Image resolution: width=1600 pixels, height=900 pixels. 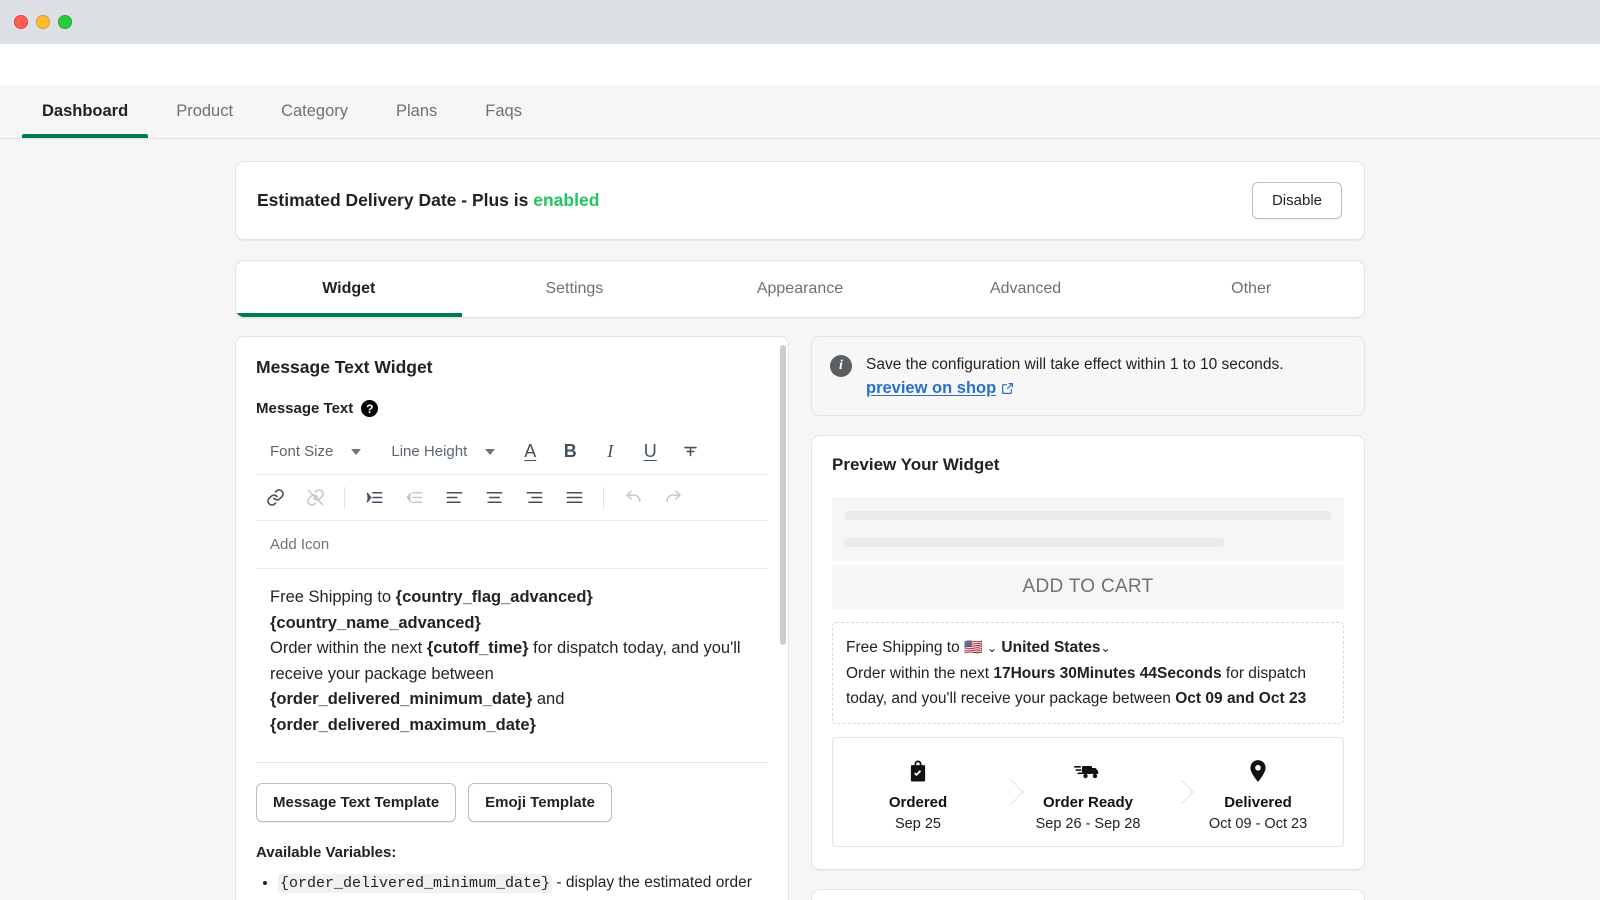 I want to click on editor-variable-max-date: {order_delivered_maximum_date}, so click(x=403, y=724).